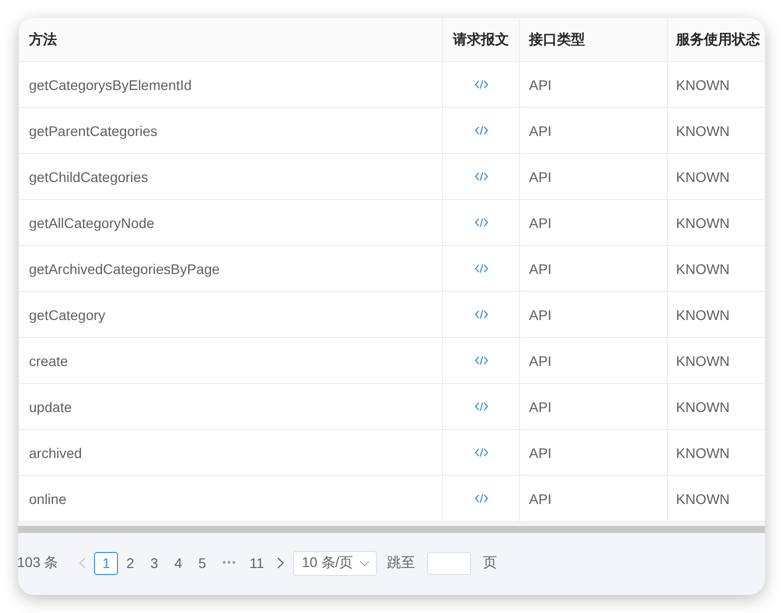 The height and width of the screenshot is (613, 783). Describe the element at coordinates (594, 39) in the screenshot. I see `column-header: 接口类型` at that location.